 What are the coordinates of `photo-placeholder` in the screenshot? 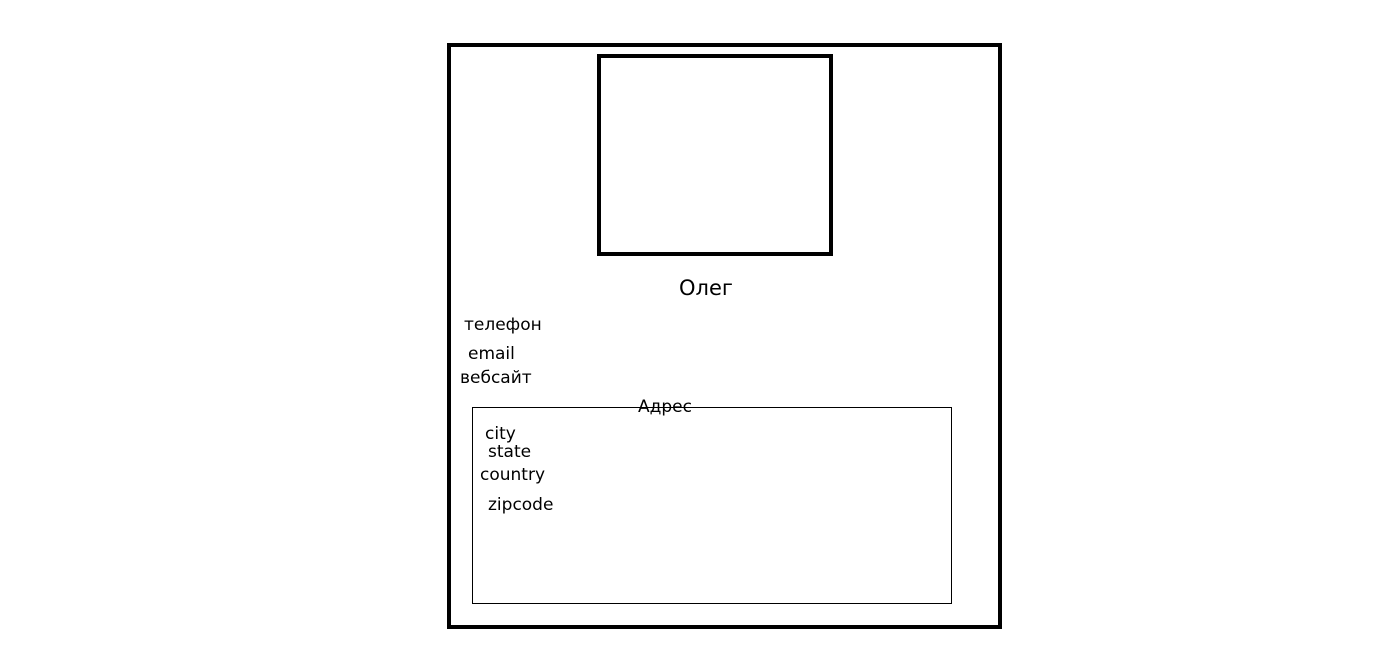 It's located at (715, 155).